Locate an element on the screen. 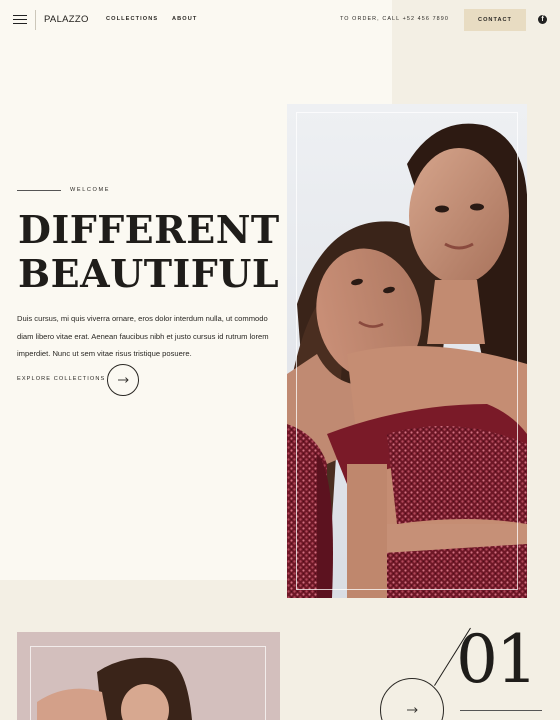 The image size is (560, 720). collection-photo-frame is located at coordinates (148, 683).